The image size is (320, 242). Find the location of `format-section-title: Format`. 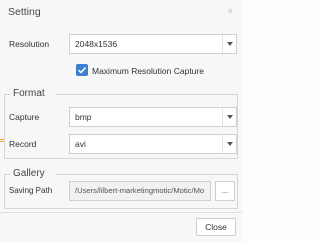

format-section-title: Format is located at coordinates (29, 93).